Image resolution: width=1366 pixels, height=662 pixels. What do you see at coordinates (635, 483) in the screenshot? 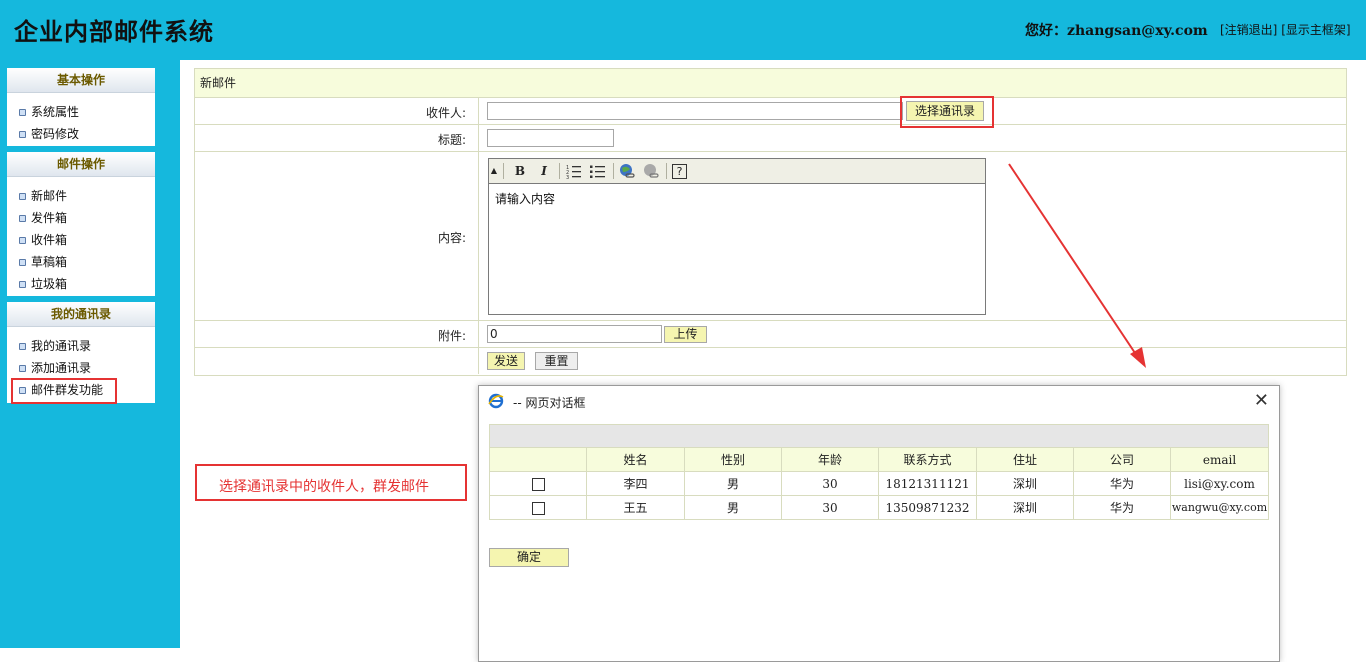
I see `cell-name: 李四` at bounding box center [635, 483].